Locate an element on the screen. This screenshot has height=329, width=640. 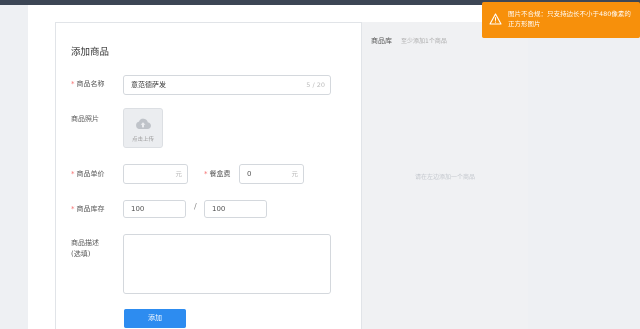
meal-box-fee-input: 0 元 is located at coordinates (271, 174).